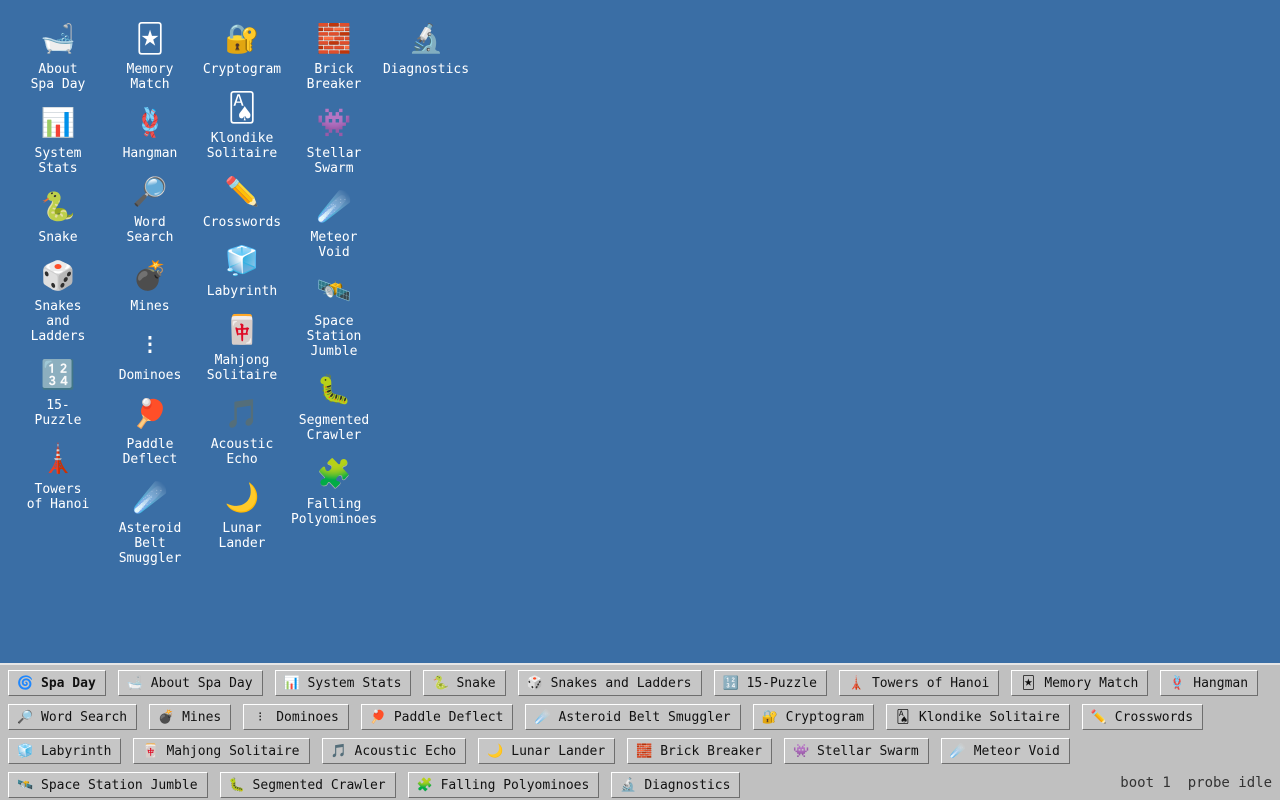  I want to click on desktop-icon-label: Lunar Lander, so click(242, 536).